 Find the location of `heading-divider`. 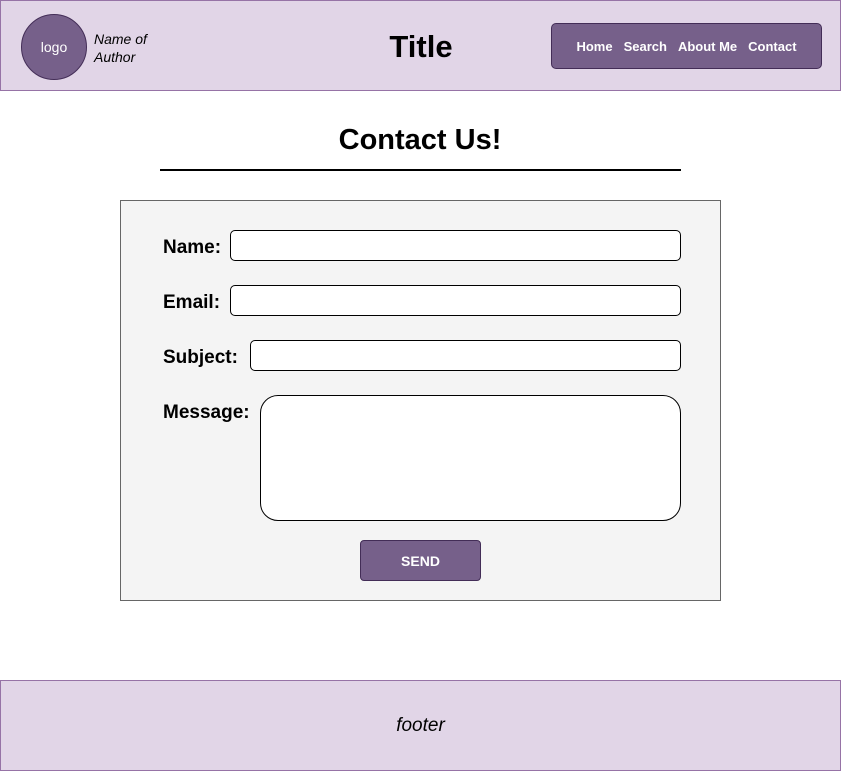

heading-divider is located at coordinates (420, 170).